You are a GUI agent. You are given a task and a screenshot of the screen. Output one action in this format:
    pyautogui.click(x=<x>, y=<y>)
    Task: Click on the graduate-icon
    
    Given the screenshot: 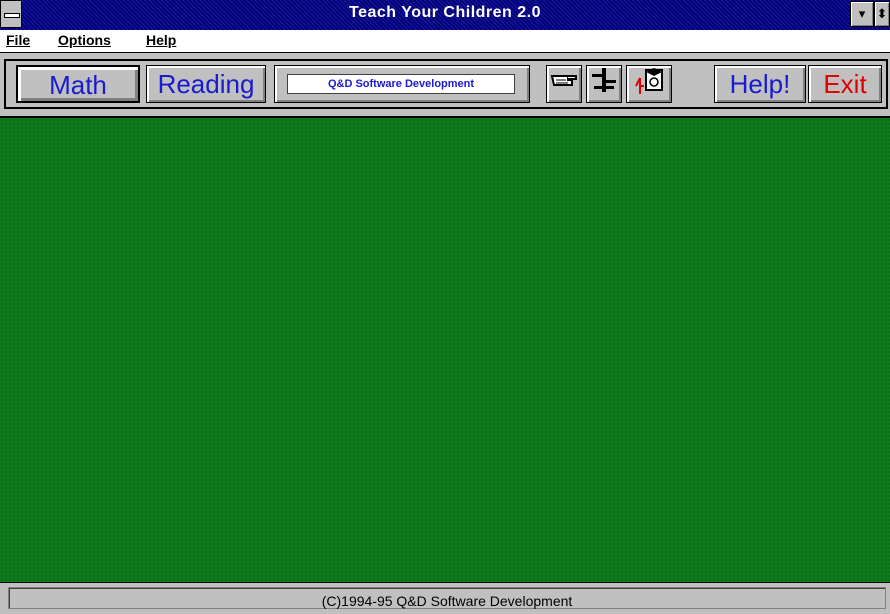 What is the action you would take?
    pyautogui.click(x=649, y=81)
    